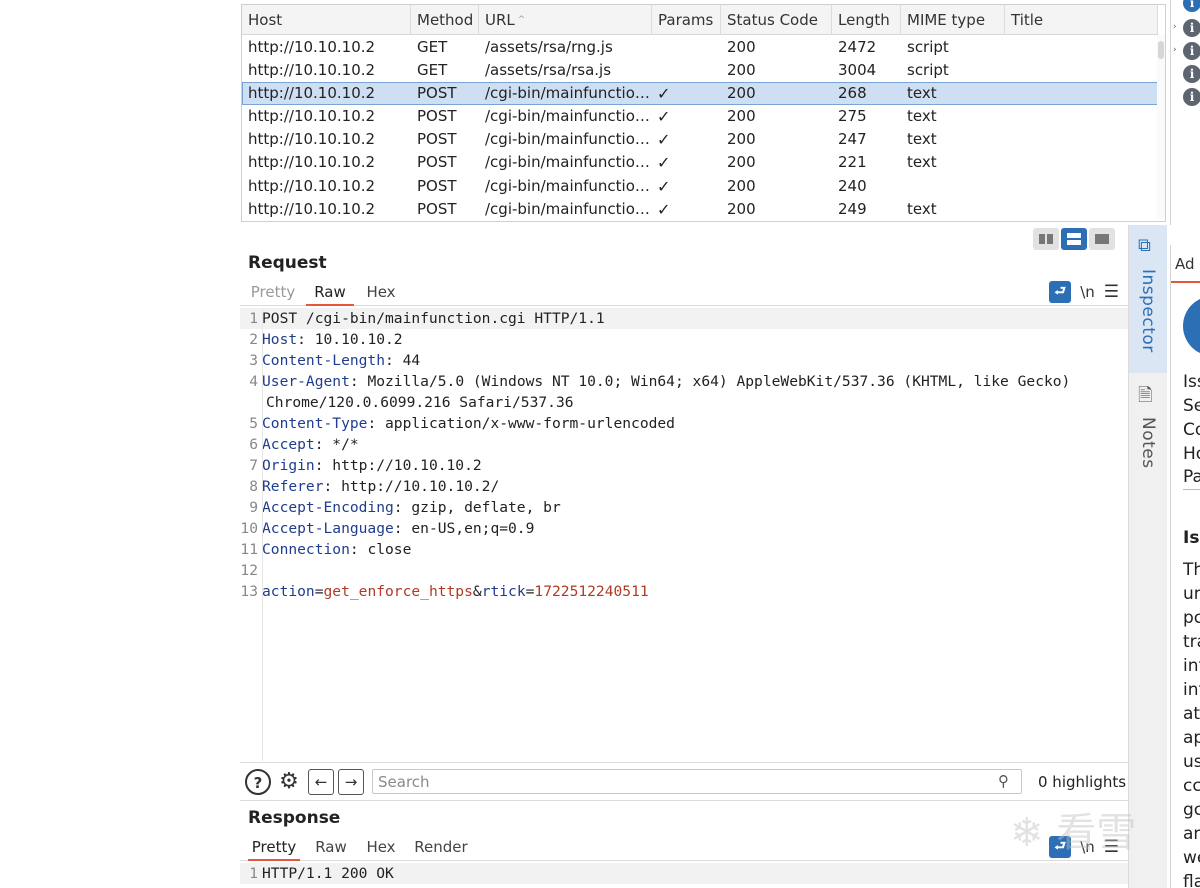 This screenshot has height=888, width=1200. What do you see at coordinates (1191, 858) in the screenshot?
I see `issue-text-line: we` at bounding box center [1191, 858].